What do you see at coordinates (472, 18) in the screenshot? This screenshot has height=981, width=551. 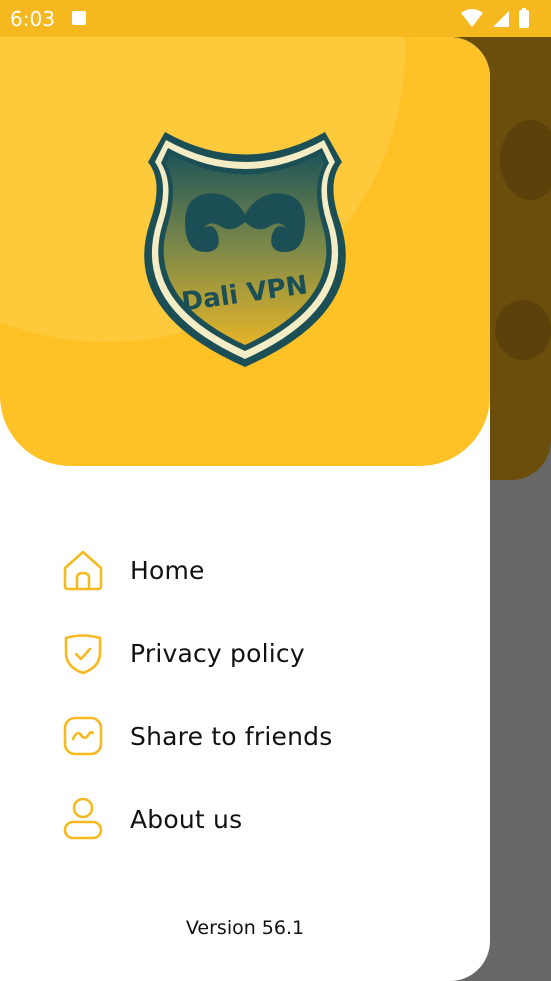 I see `wifi-icon` at bounding box center [472, 18].